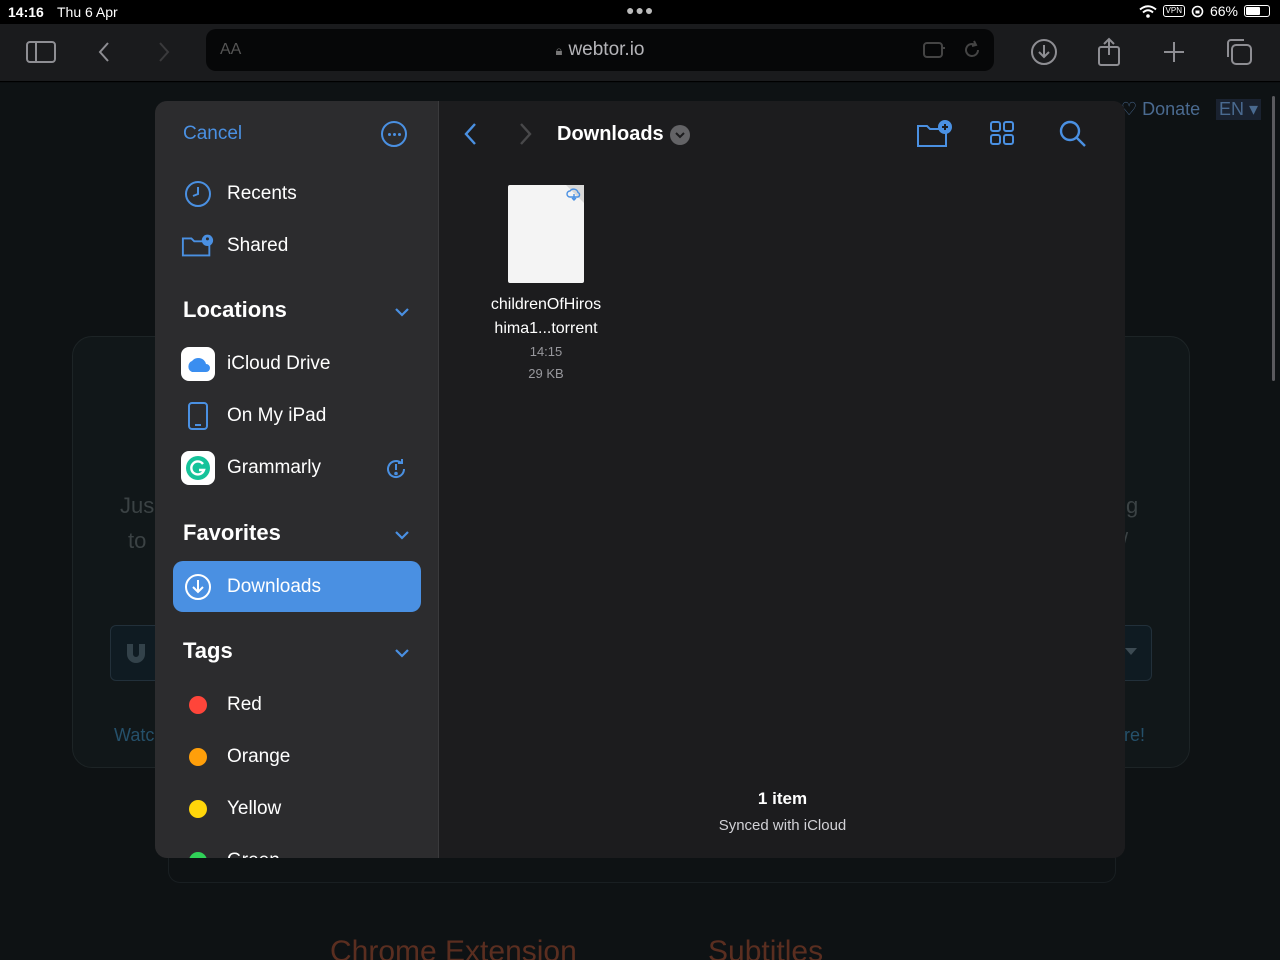 The width and height of the screenshot is (1280, 960). I want to click on red-tag-icon, so click(198, 705).